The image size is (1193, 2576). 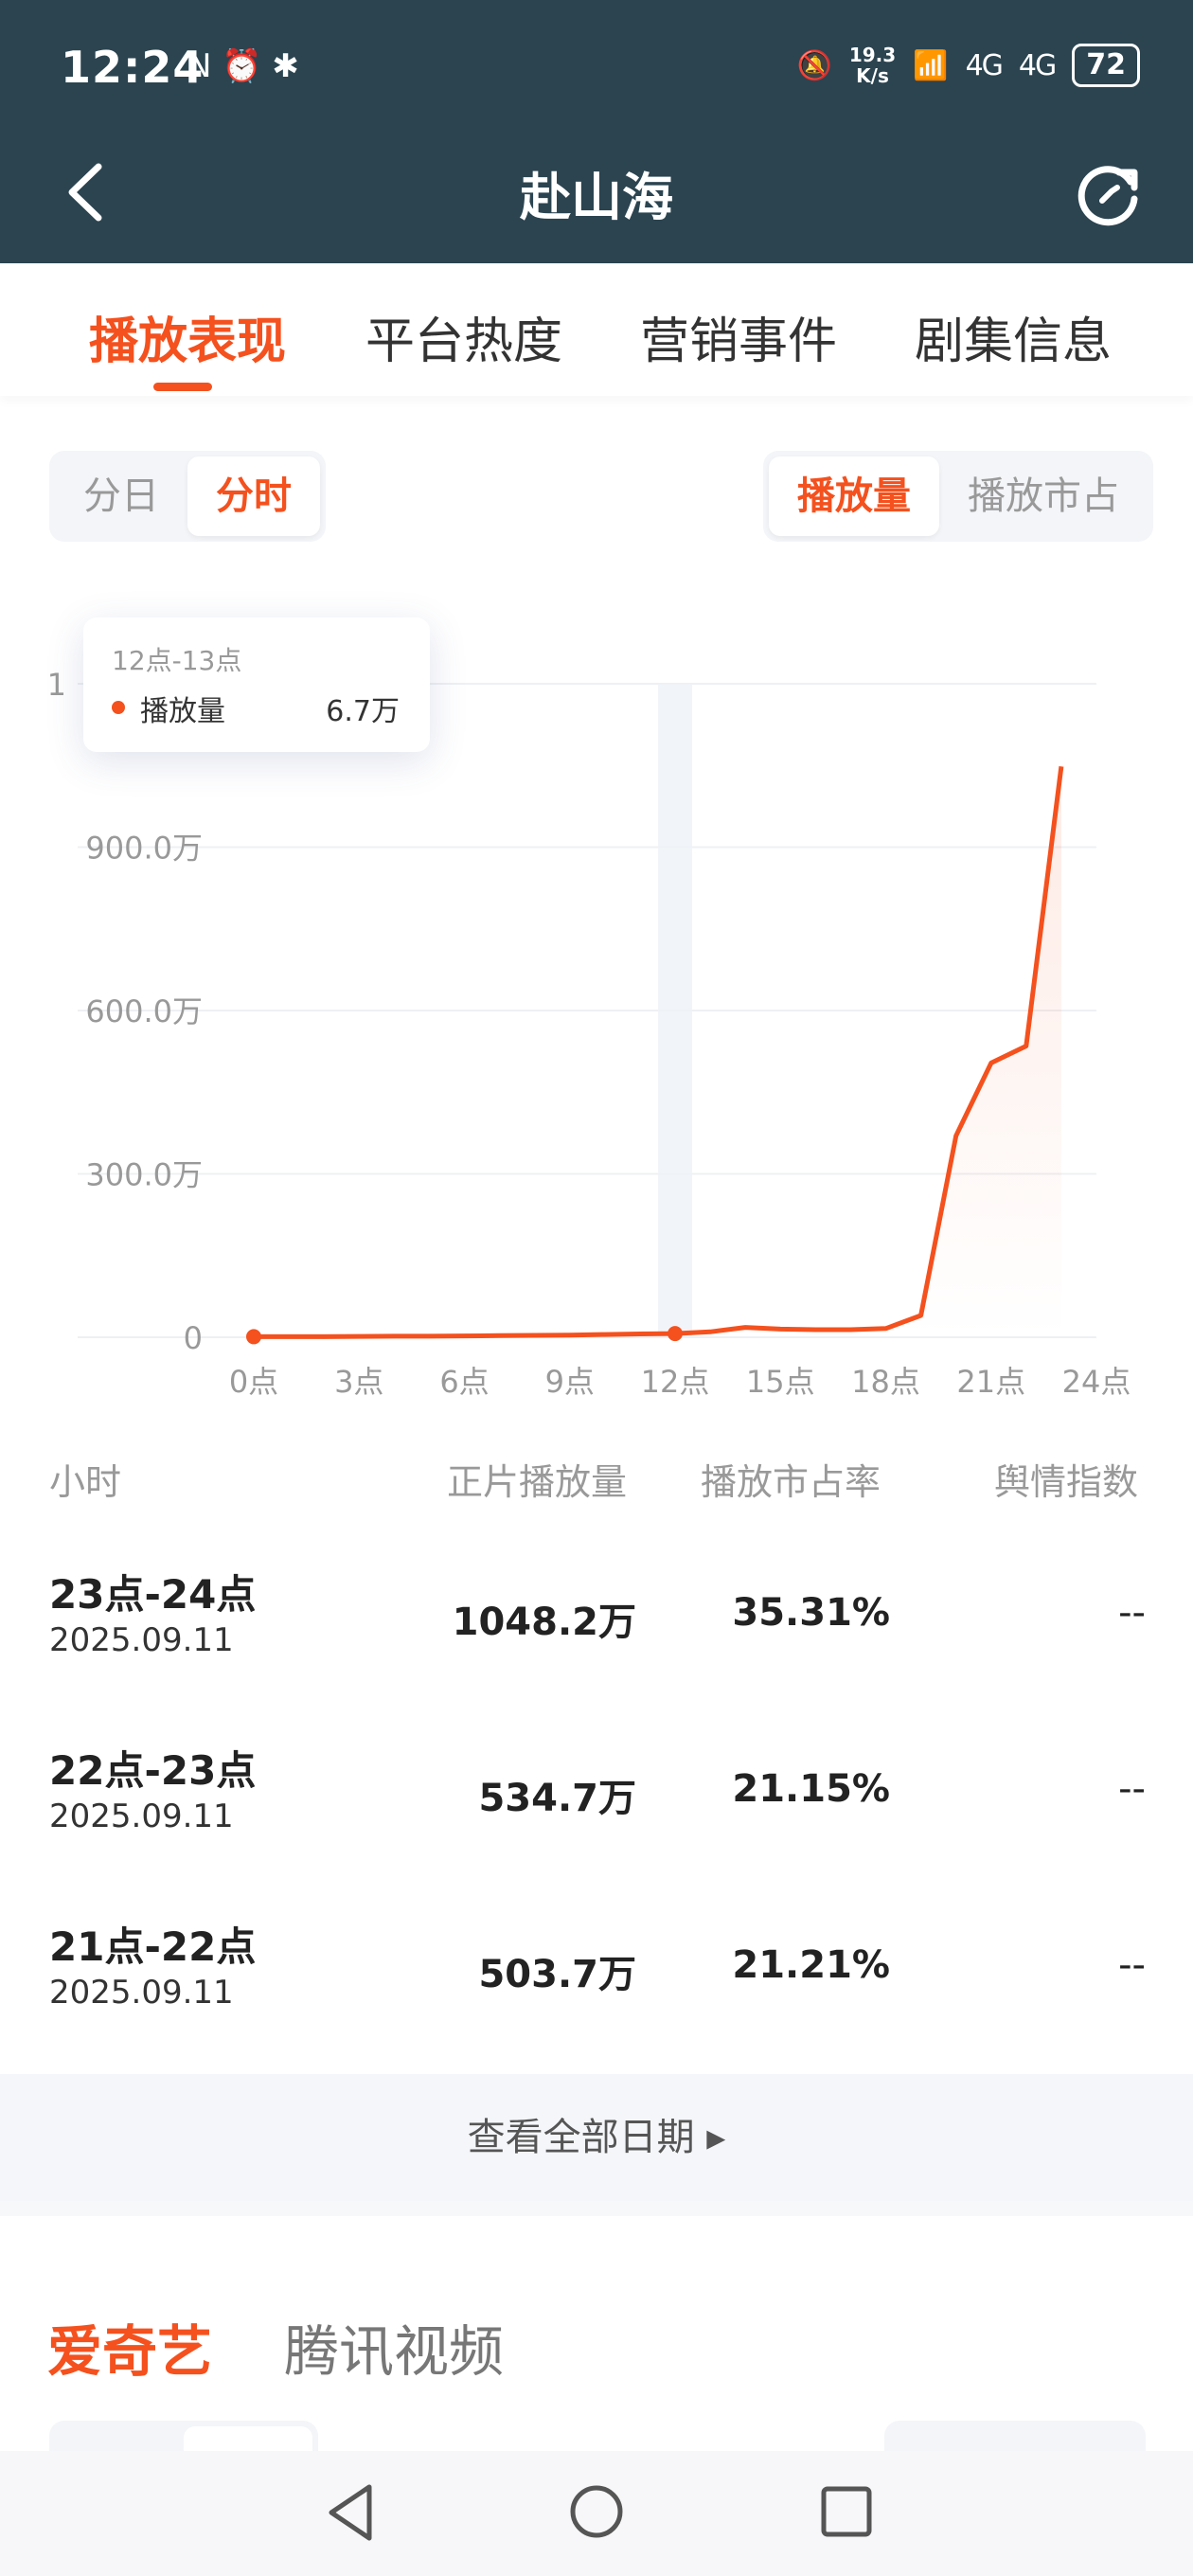 What do you see at coordinates (537, 1482) in the screenshot?
I see `header-play-count: 正片播放量` at bounding box center [537, 1482].